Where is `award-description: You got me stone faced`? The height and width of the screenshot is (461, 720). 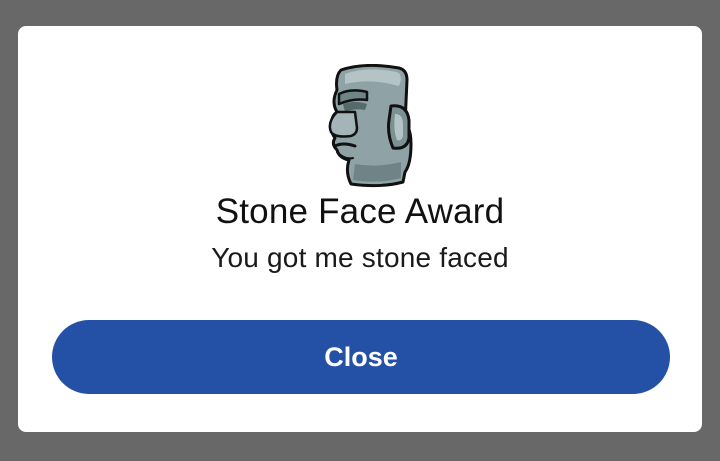 award-description: You got me stone faced is located at coordinates (360, 257).